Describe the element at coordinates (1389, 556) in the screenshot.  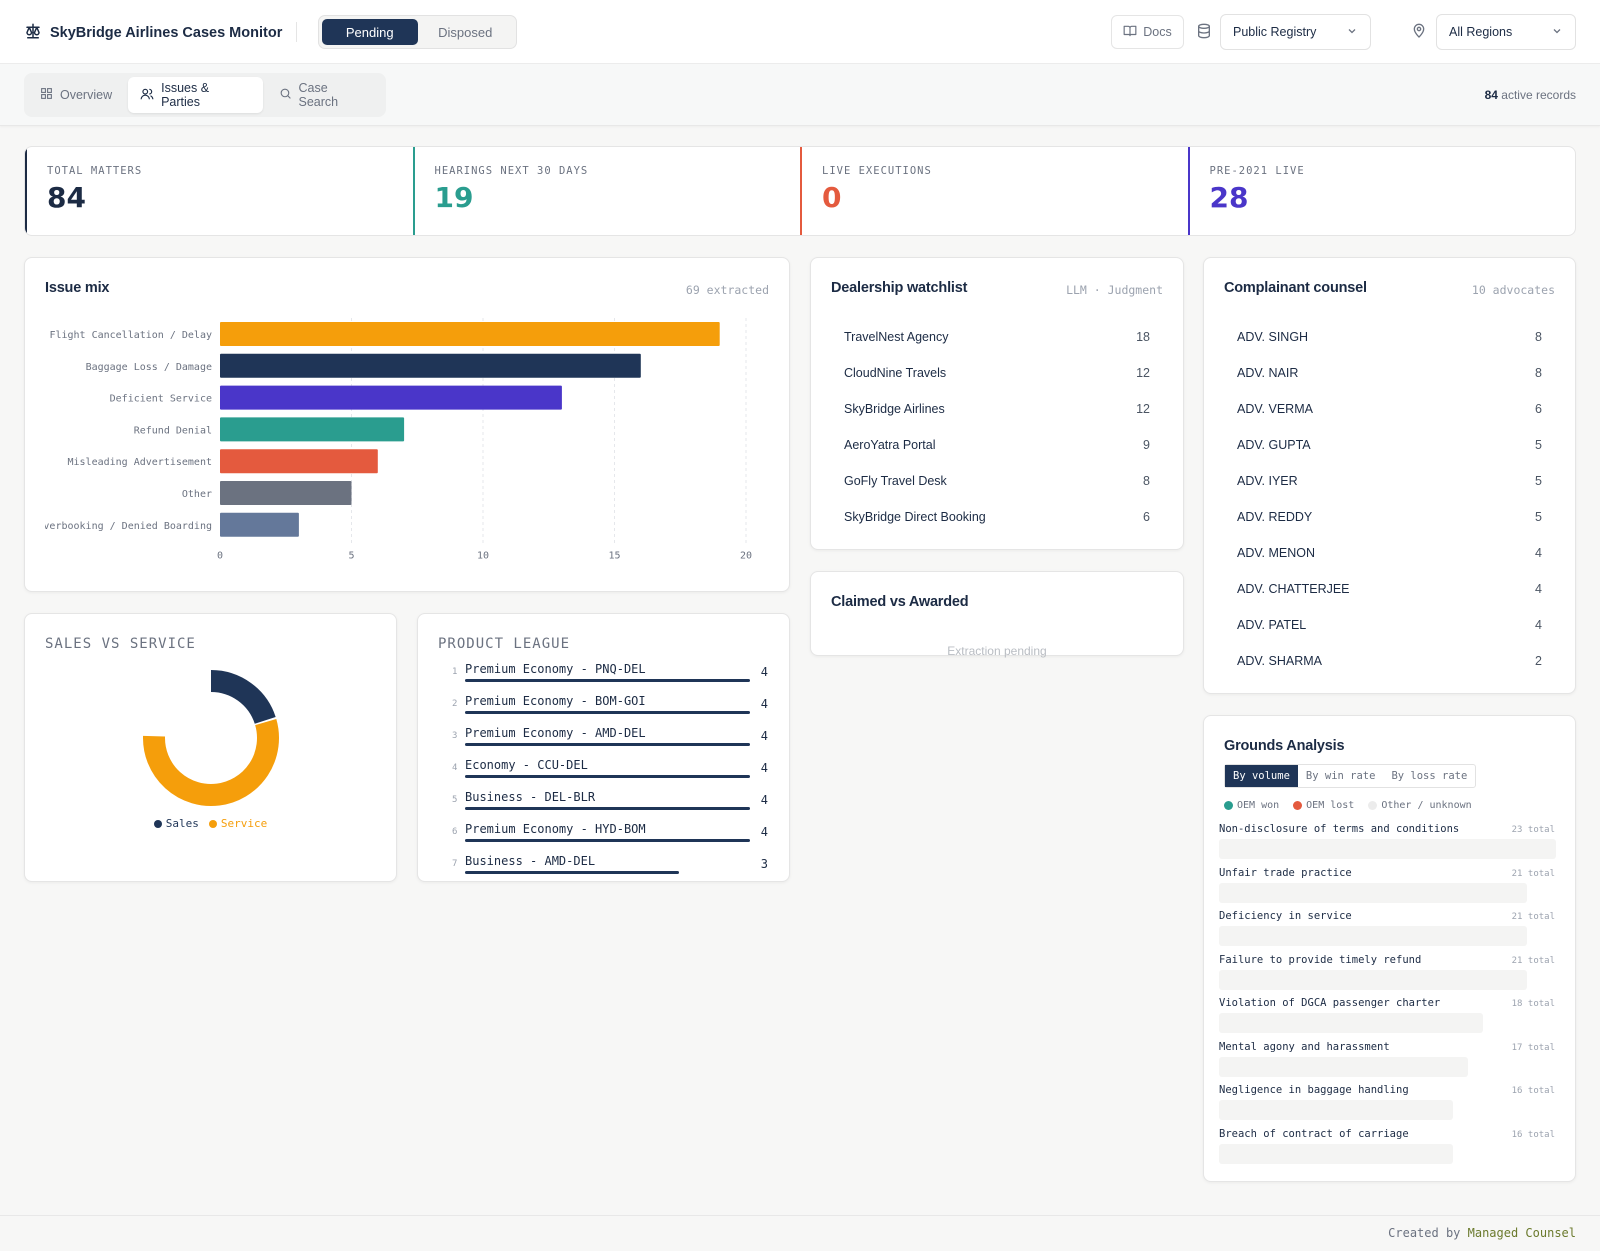
I see `list-item: ADV. MENON 4` at that location.